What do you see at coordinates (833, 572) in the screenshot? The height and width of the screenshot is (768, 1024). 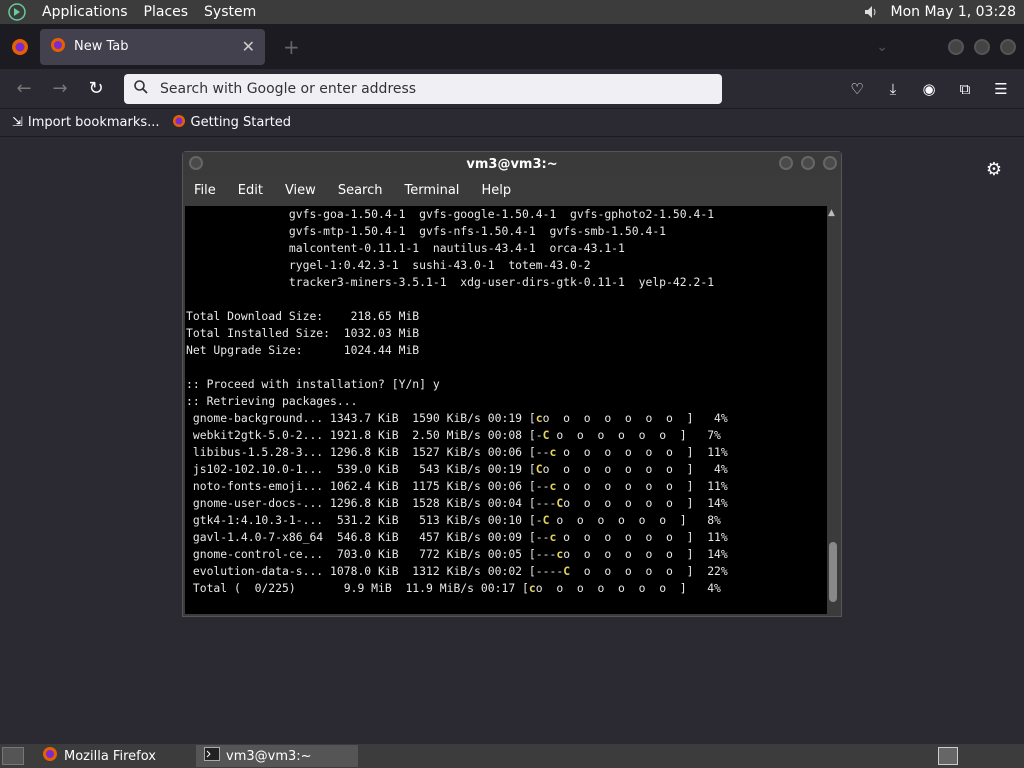 I see `scrollbar-thumb` at bounding box center [833, 572].